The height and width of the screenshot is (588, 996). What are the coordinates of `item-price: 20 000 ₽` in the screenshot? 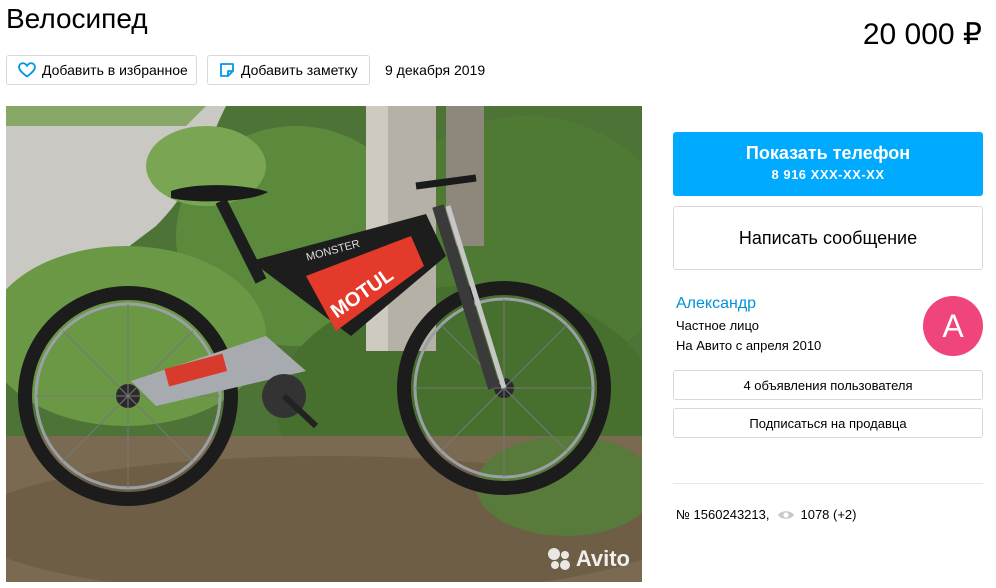 It's located at (922, 34).